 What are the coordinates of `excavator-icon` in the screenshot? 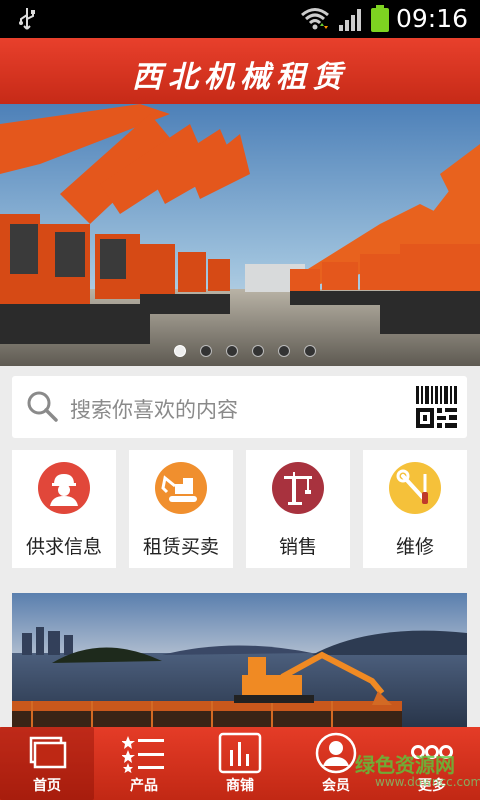 It's located at (179, 488).